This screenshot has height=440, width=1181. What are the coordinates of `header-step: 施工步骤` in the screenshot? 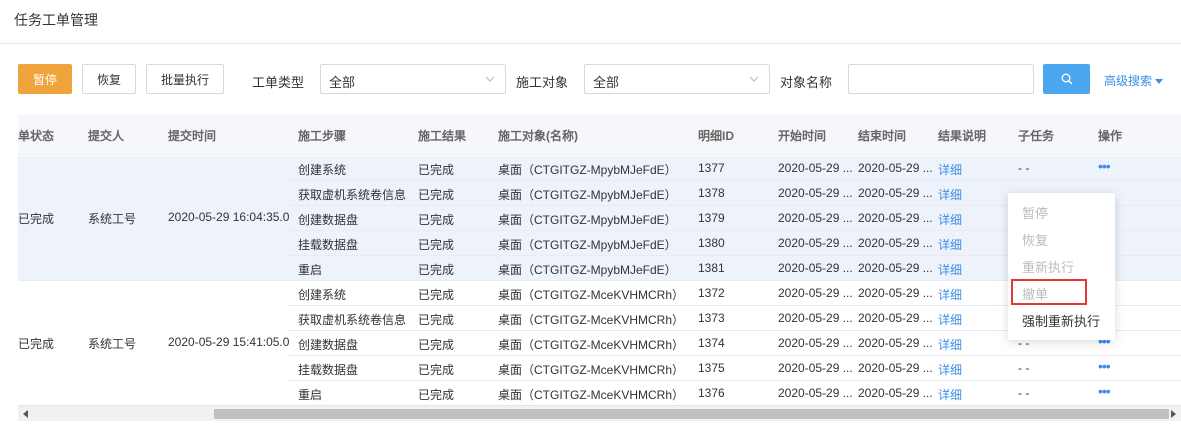 It's located at (322, 136).